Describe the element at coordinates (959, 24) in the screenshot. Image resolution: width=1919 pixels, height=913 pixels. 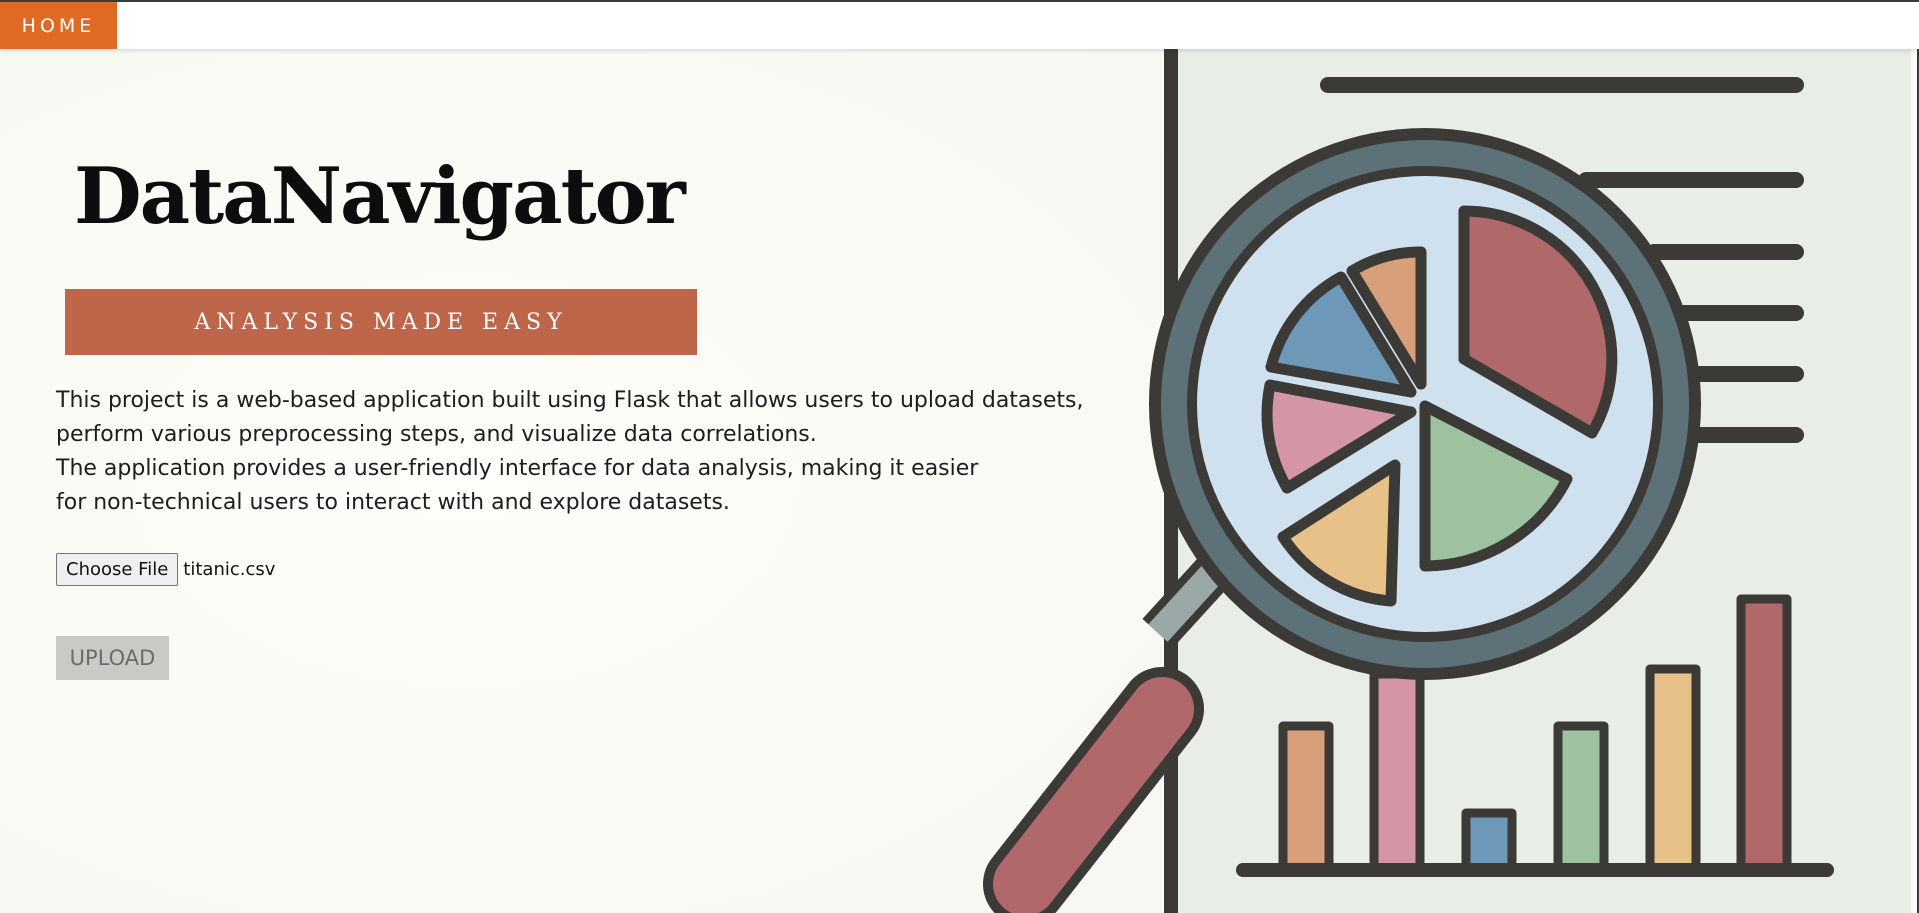
I see `top-nav-bar: HOME` at that location.